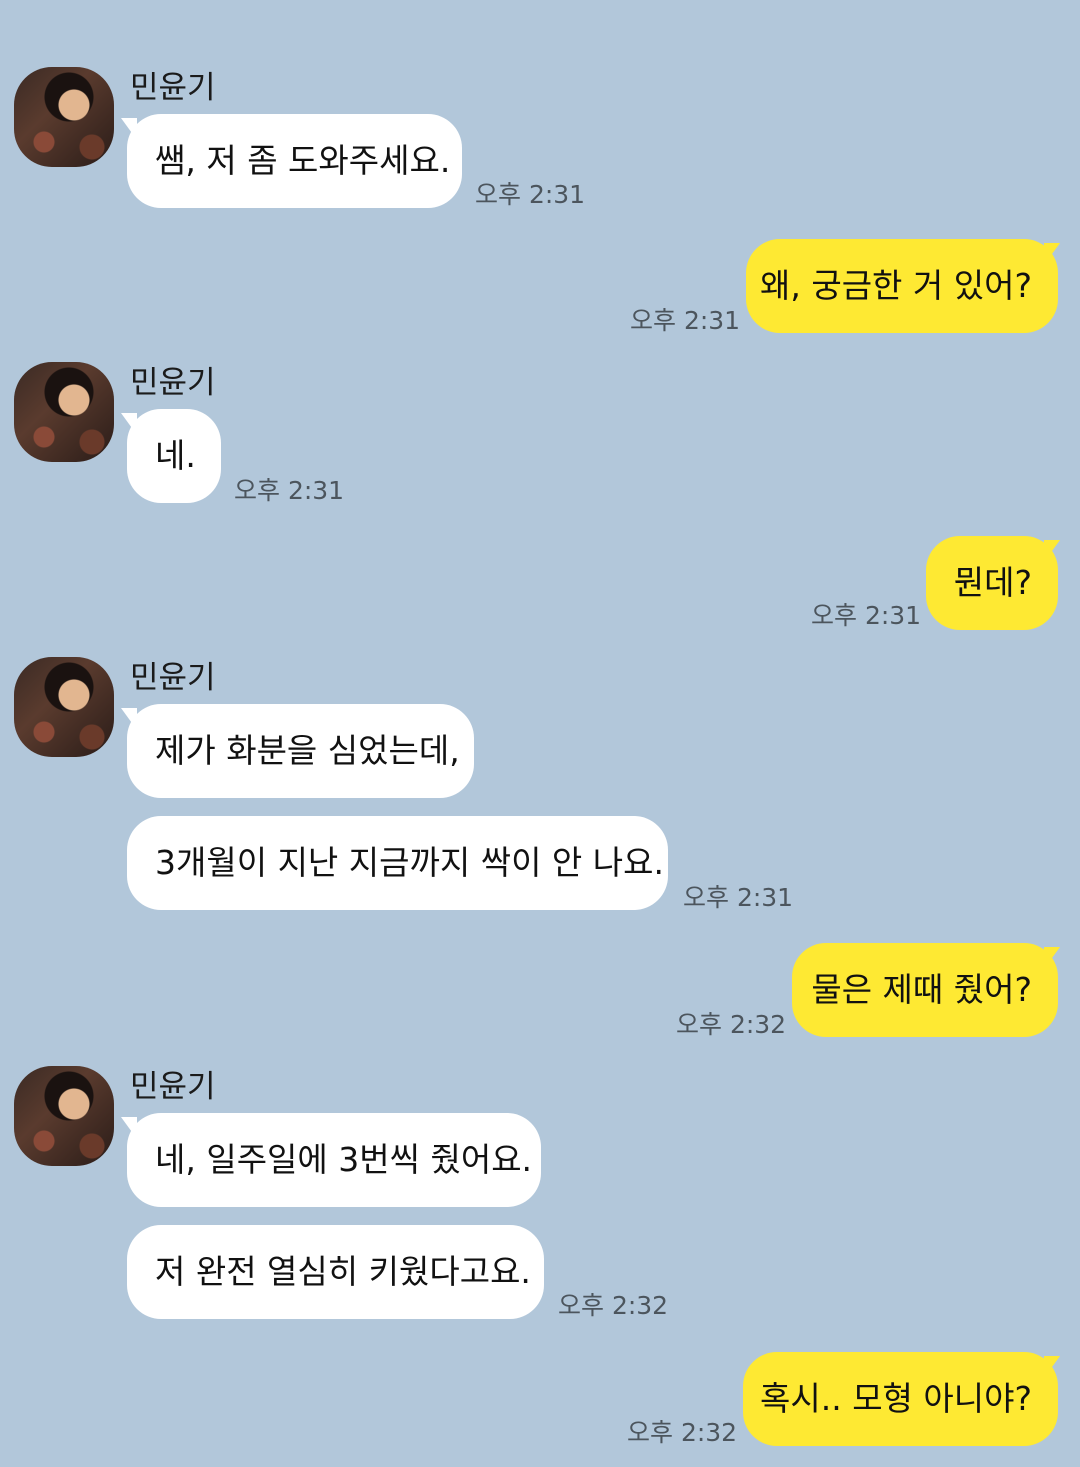 The height and width of the screenshot is (1467, 1080). Describe the element at coordinates (300, 751) in the screenshot. I see `incoming-message: 제가 화분을 심었는데,` at that location.